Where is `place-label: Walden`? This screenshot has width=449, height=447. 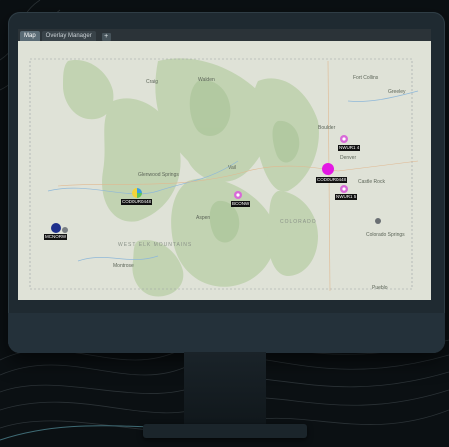
place-label: Walden is located at coordinates (206, 80).